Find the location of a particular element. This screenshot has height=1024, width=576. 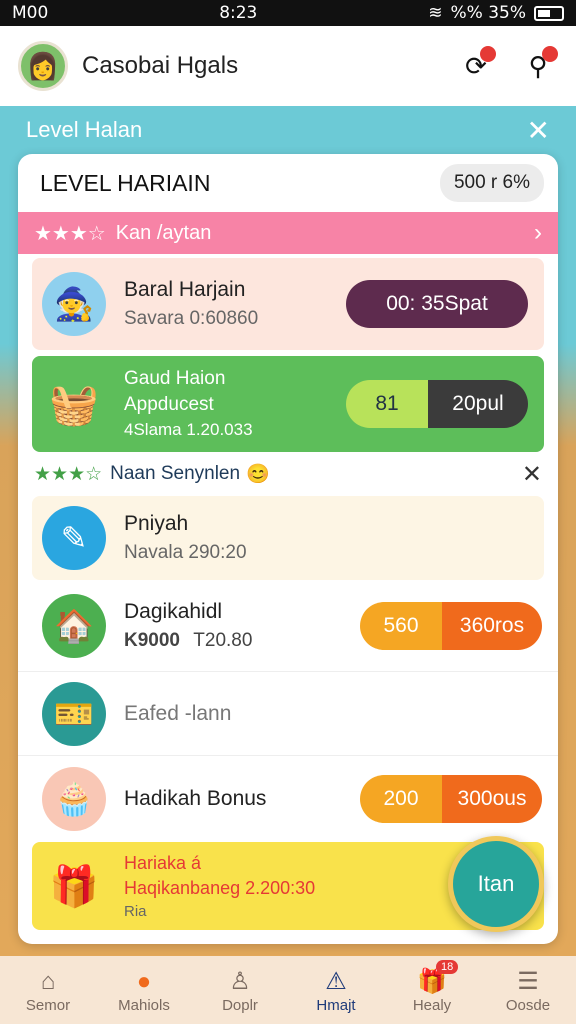

item-title: Baral Harjain is located at coordinates (185, 289).